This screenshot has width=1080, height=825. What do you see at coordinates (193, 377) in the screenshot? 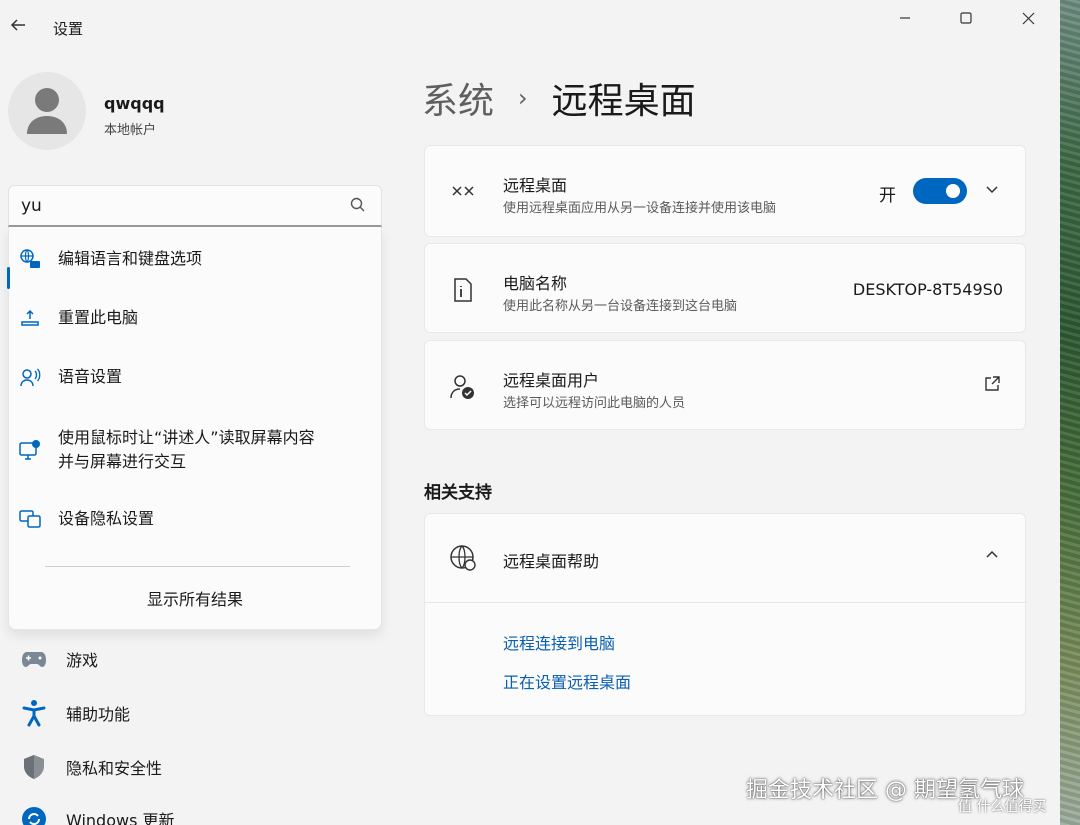
I see `search-result-item: 语音设置` at bounding box center [193, 377].